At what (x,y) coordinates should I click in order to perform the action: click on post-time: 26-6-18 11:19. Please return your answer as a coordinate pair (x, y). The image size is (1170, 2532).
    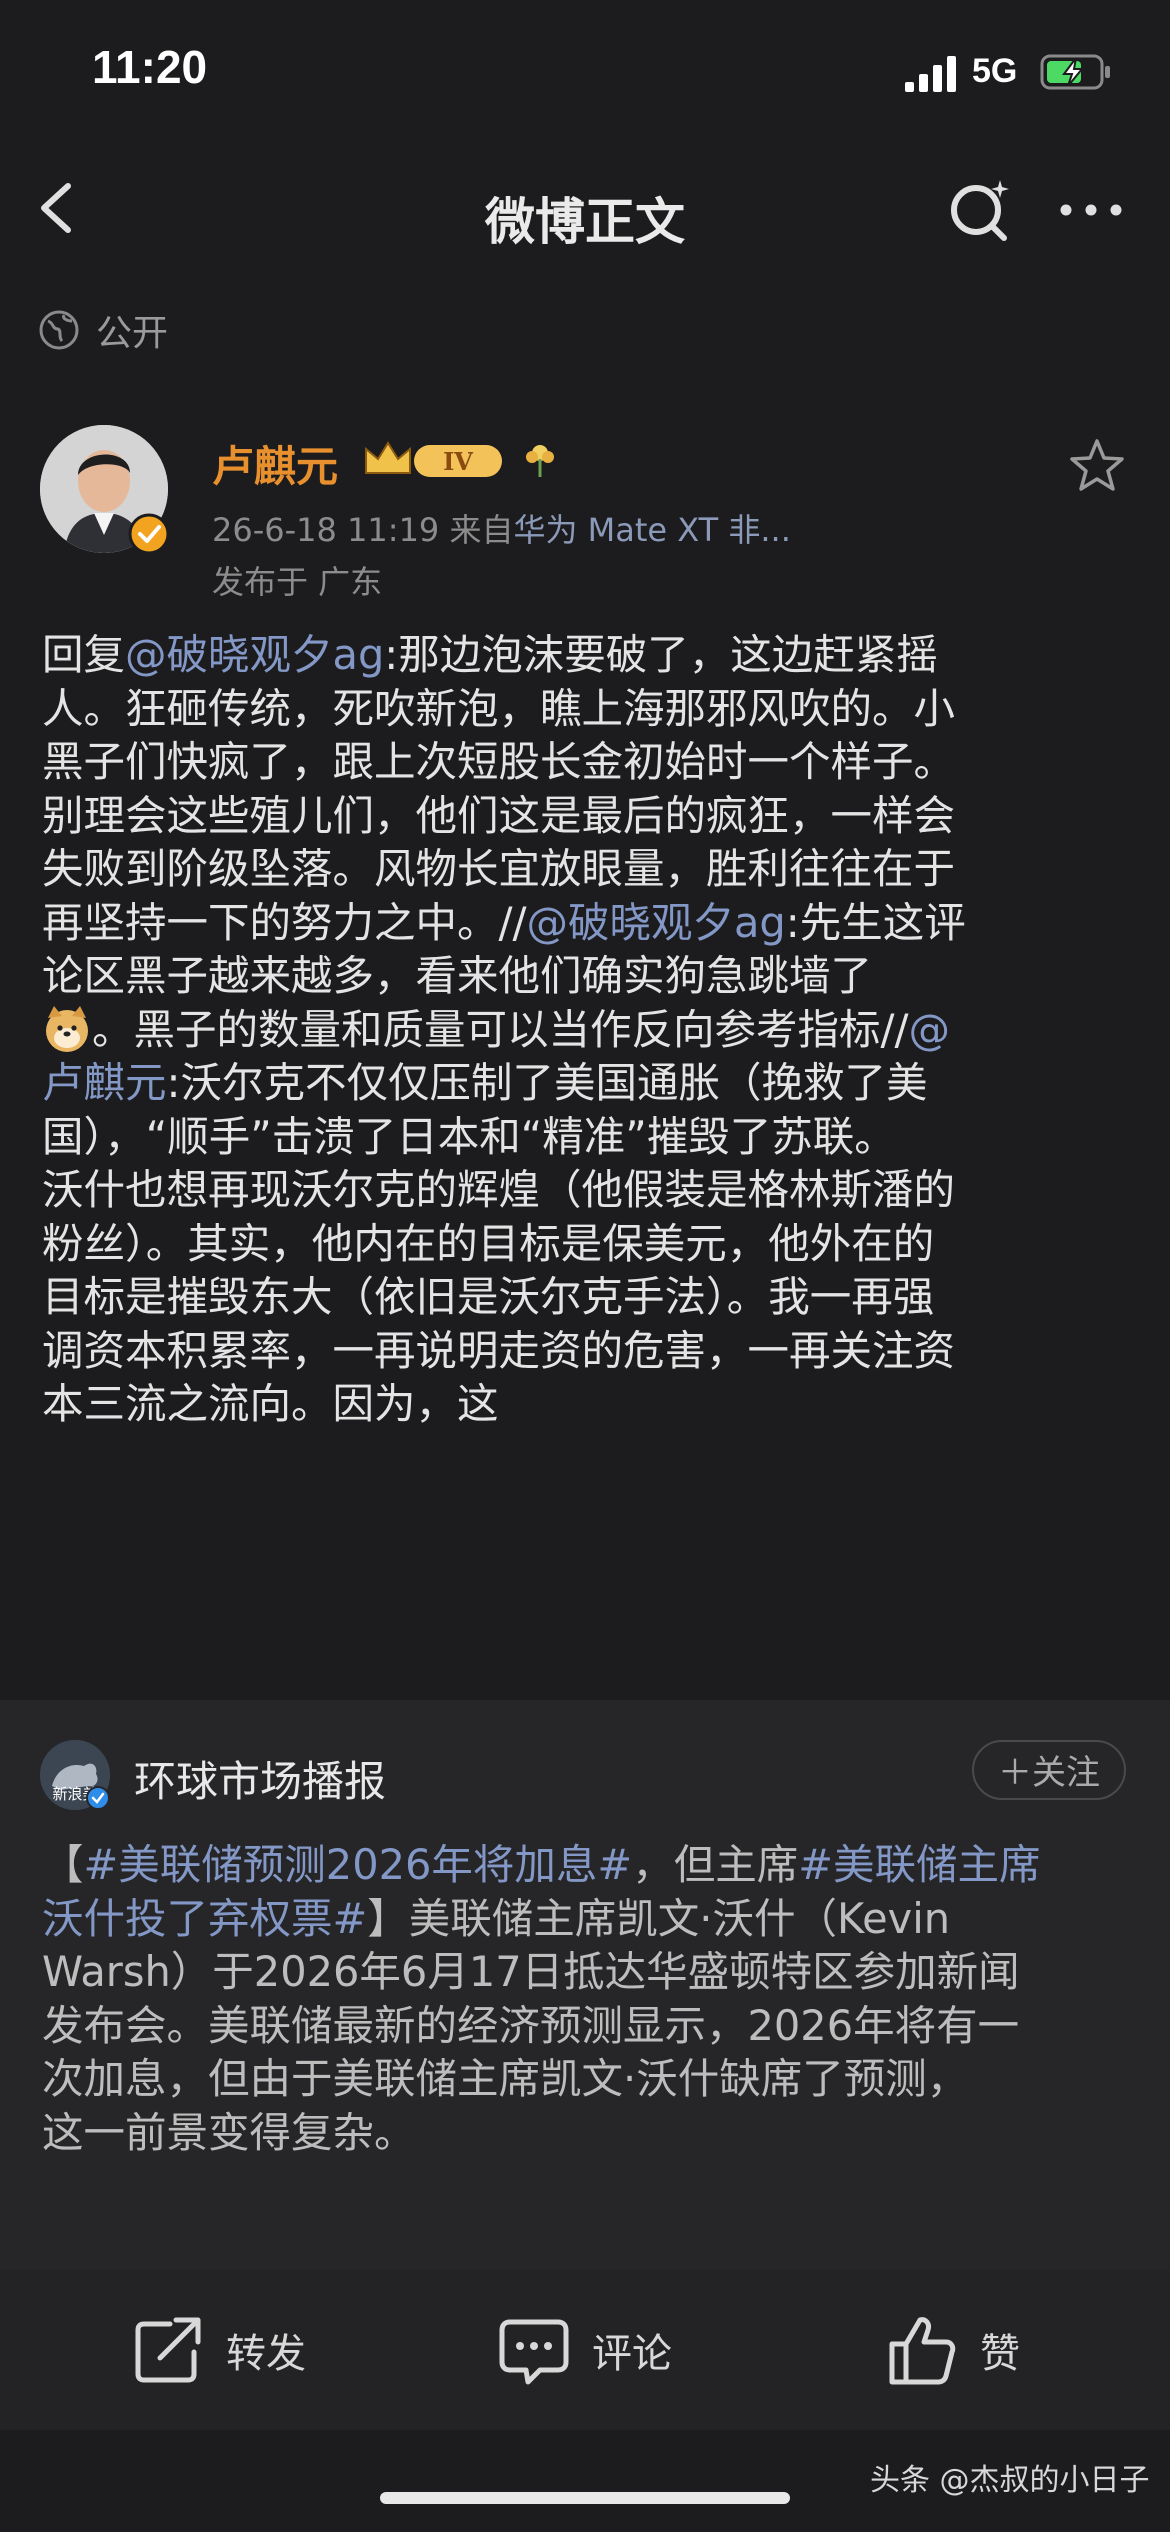
    Looking at the image, I should click on (326, 530).